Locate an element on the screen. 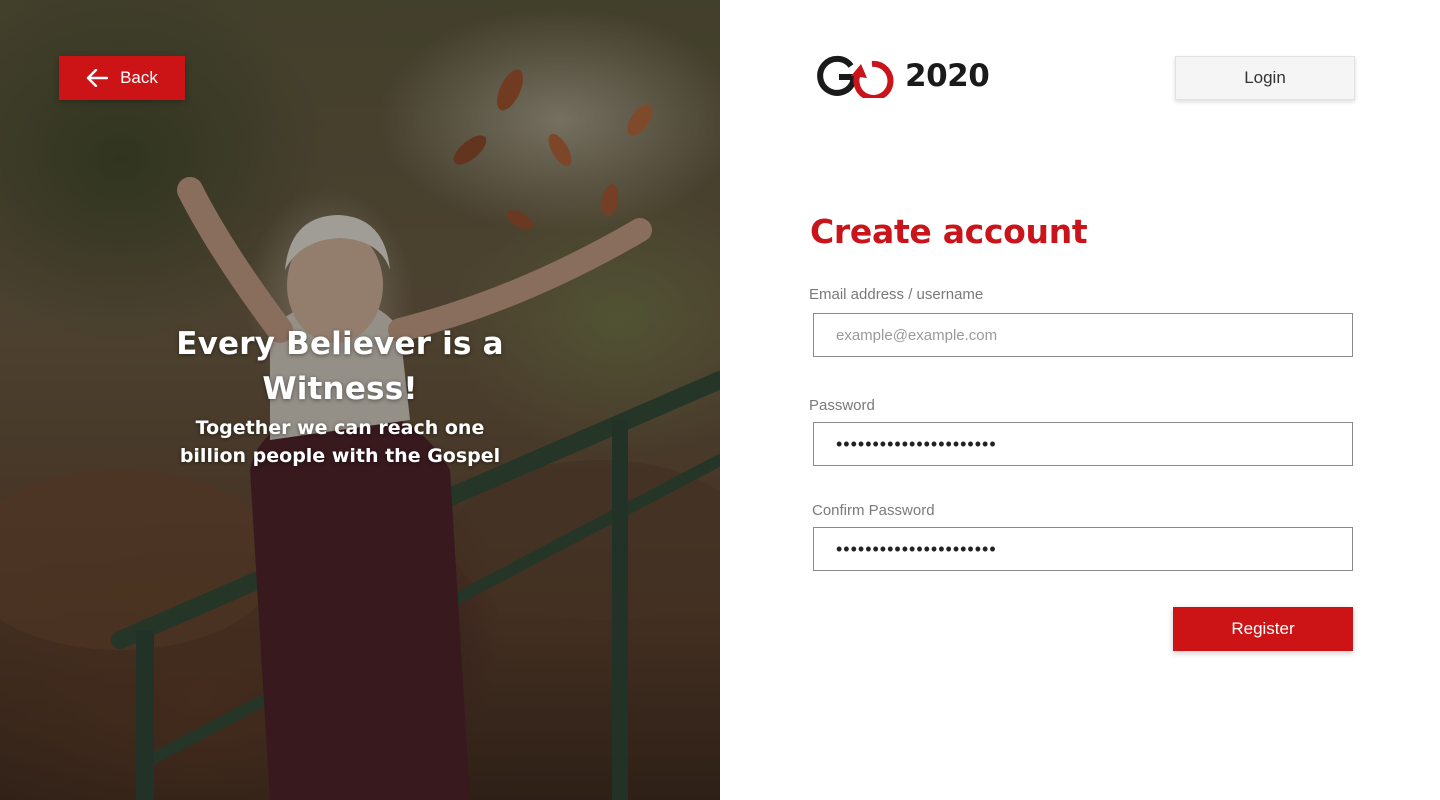  go-logo-arrow-icon is located at coordinates (855, 76).